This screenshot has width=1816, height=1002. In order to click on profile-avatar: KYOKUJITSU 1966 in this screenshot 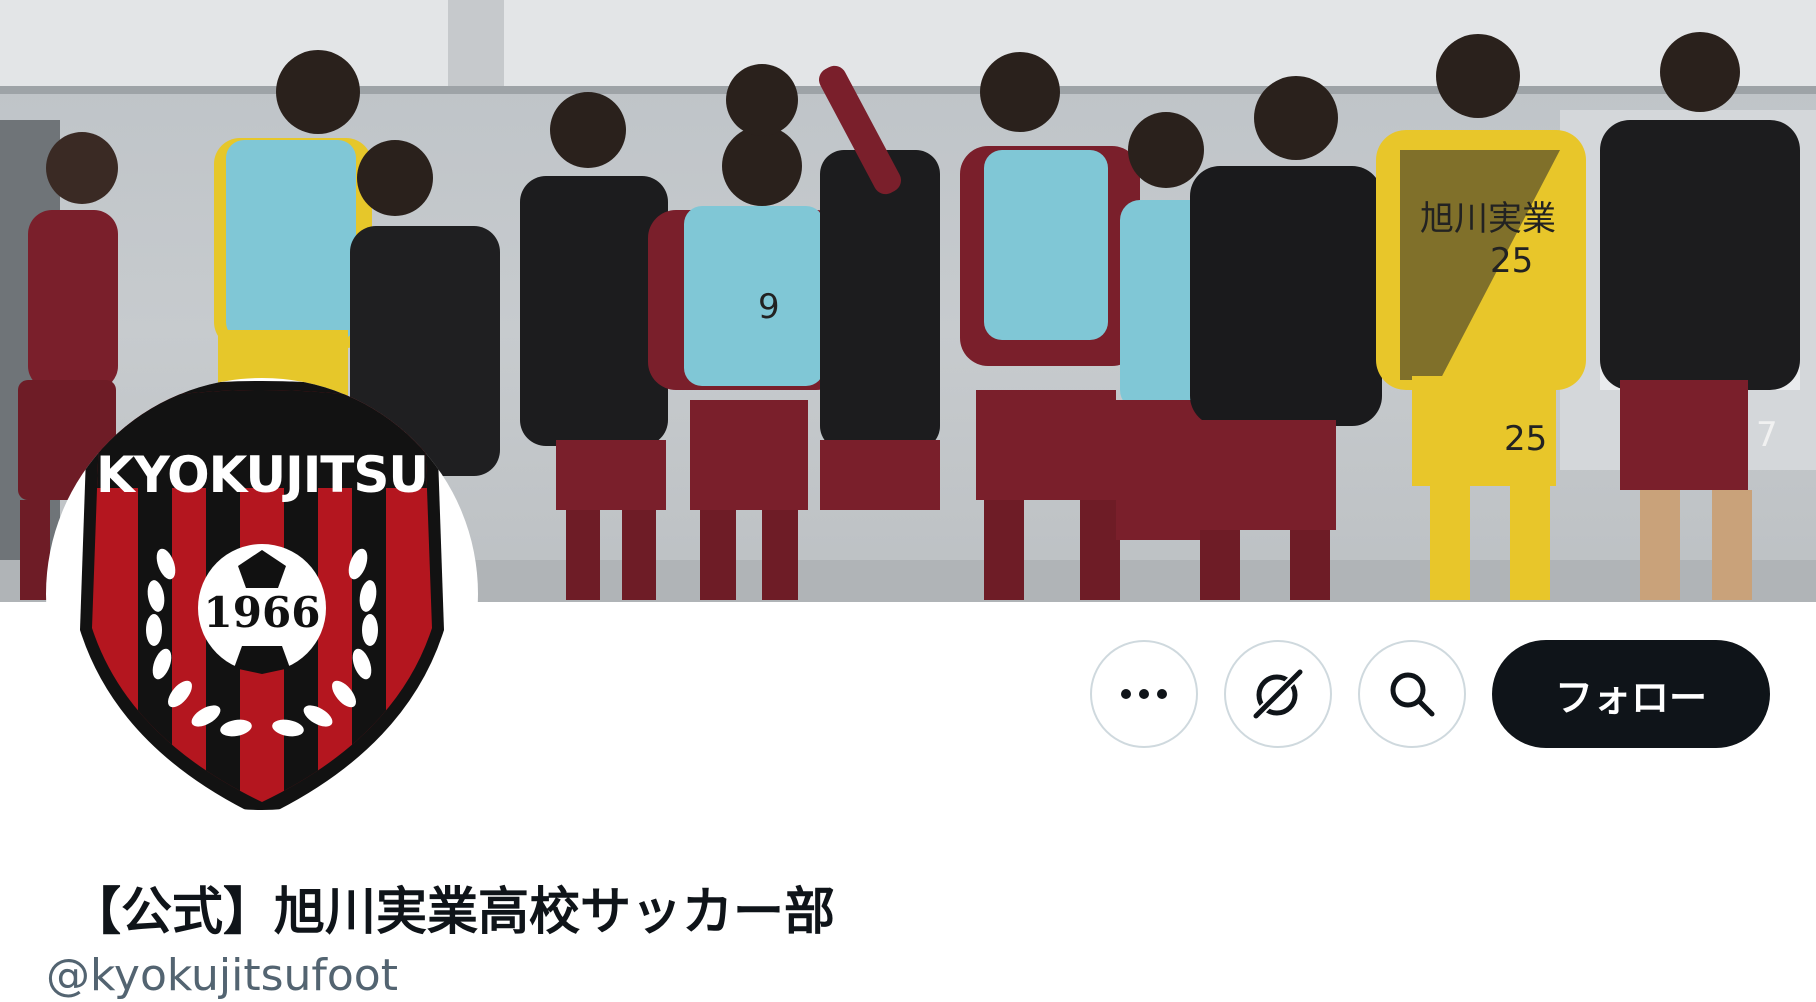, I will do `click(262, 594)`.